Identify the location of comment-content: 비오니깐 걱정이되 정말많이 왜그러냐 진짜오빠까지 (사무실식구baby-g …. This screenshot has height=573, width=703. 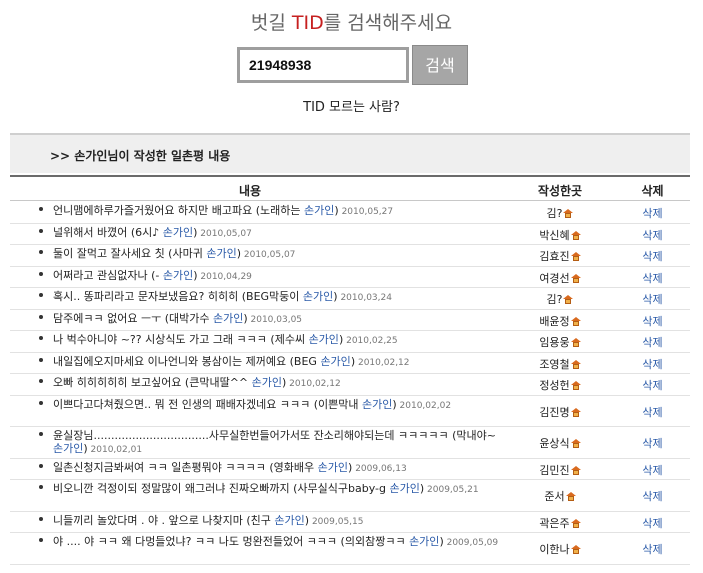
(277, 489).